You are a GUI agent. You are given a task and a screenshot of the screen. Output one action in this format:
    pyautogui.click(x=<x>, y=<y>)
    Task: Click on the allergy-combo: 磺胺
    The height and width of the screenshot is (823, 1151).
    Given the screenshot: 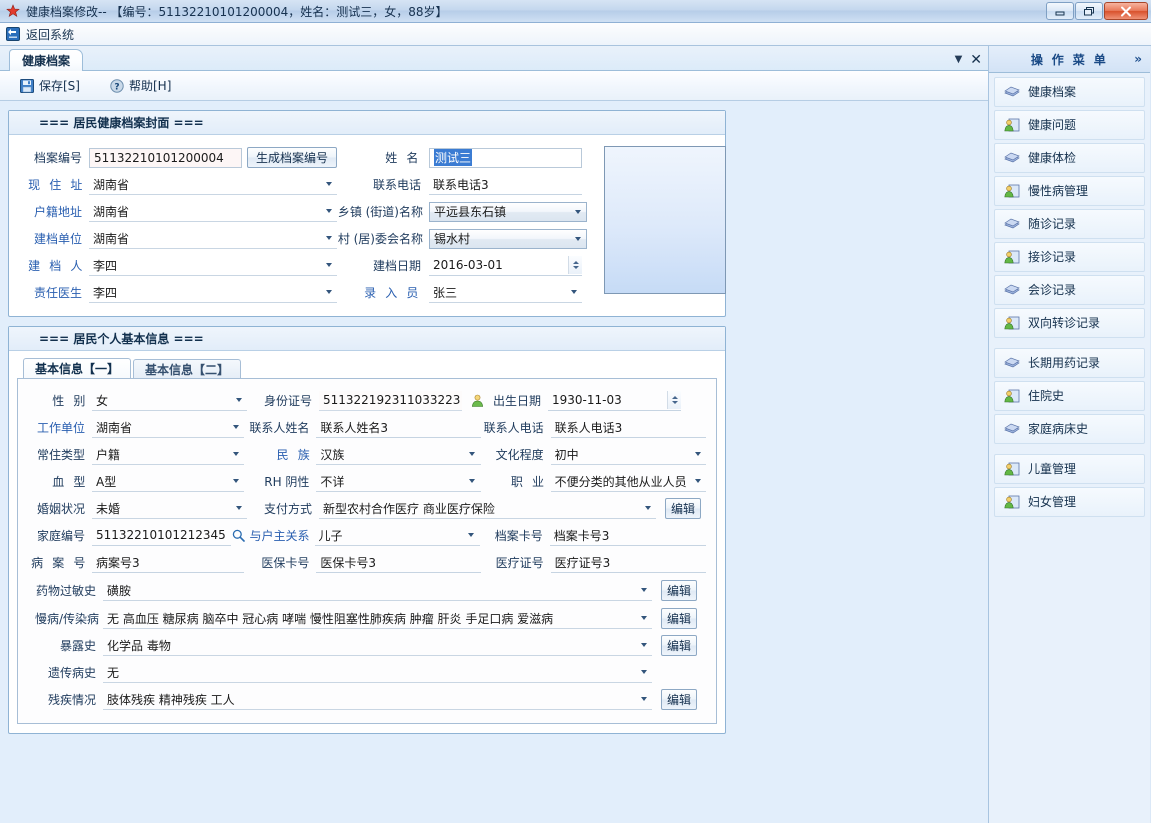 What is the action you would take?
    pyautogui.click(x=377, y=591)
    